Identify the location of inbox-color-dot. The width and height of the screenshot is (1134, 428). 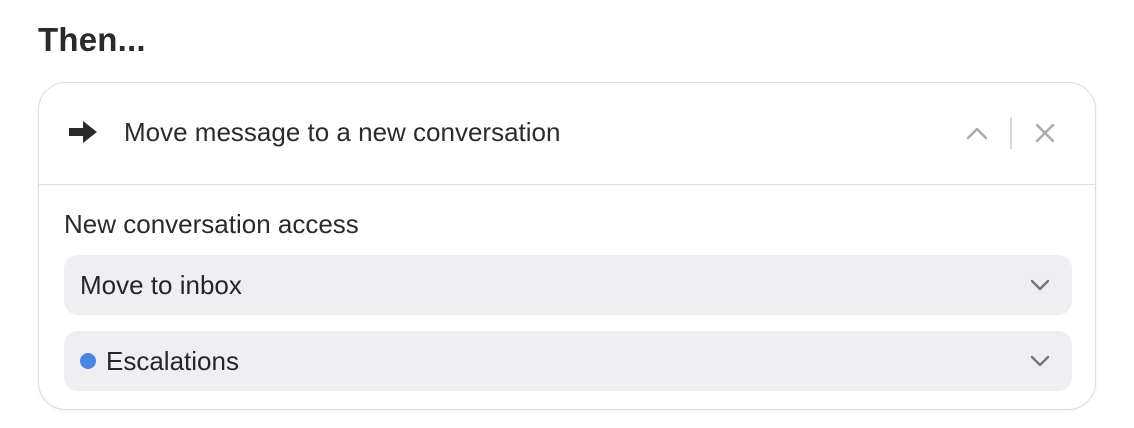
(88, 361).